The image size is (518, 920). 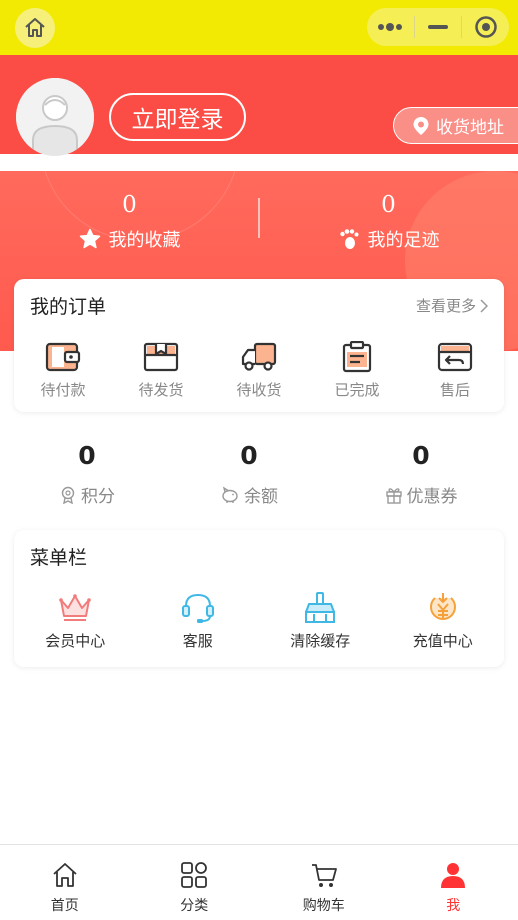 I want to click on tab-cart: 购物车, so click(x=324, y=882).